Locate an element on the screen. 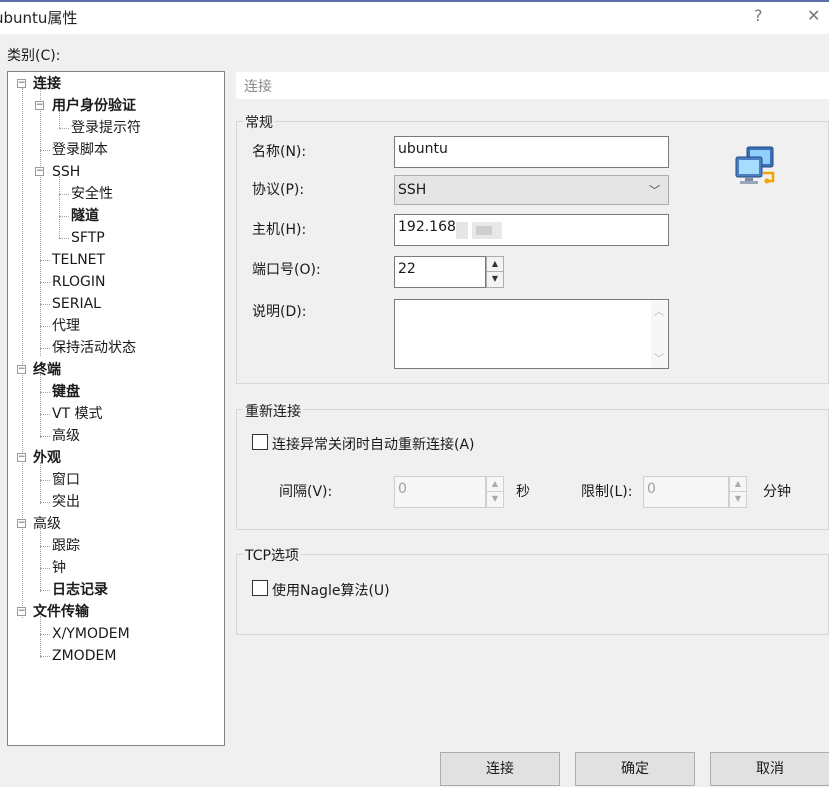  name-label: 名称(N): is located at coordinates (279, 152).